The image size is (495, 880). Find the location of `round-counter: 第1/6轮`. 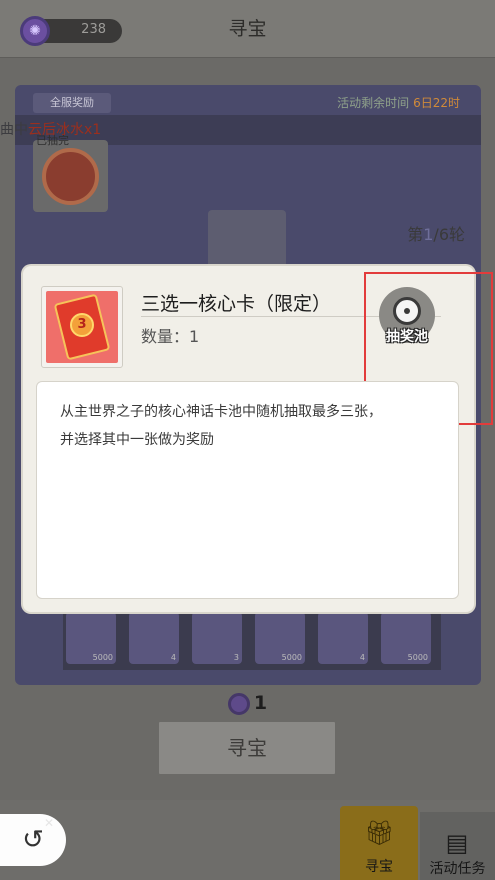

round-counter: 第1/6轮 is located at coordinates (436, 233).